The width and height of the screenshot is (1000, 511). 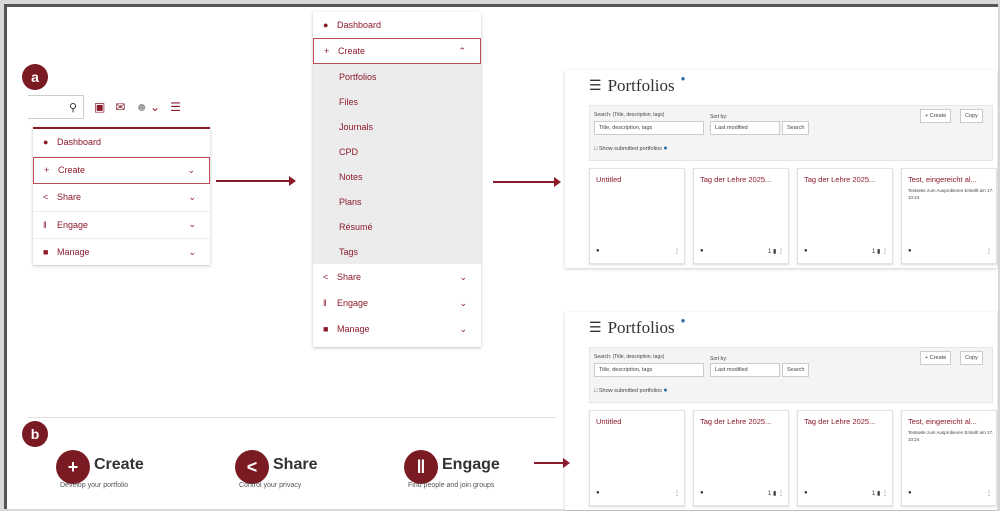 I want to click on search-icon: ⚲, so click(x=73, y=107).